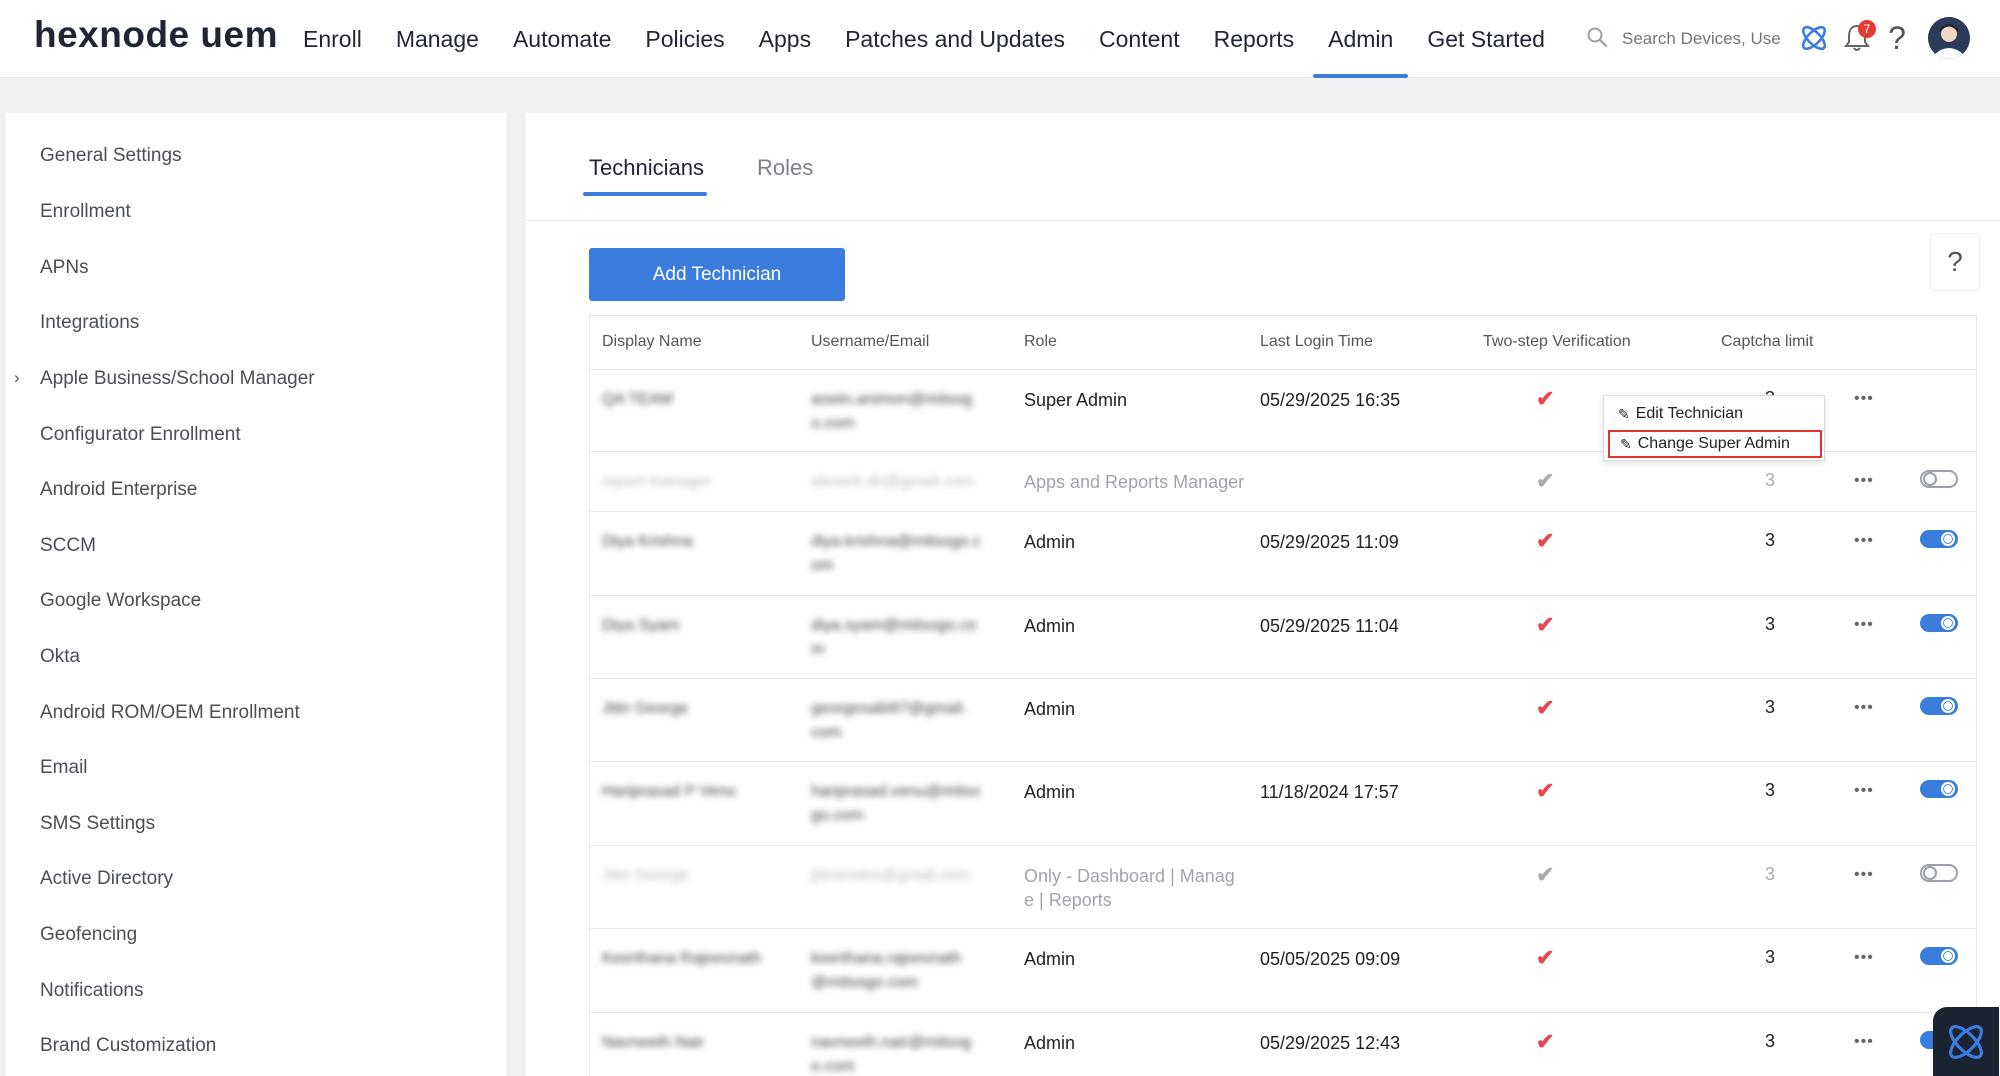 The width and height of the screenshot is (2000, 1076). I want to click on email-cell-line: com, so click(826, 732).